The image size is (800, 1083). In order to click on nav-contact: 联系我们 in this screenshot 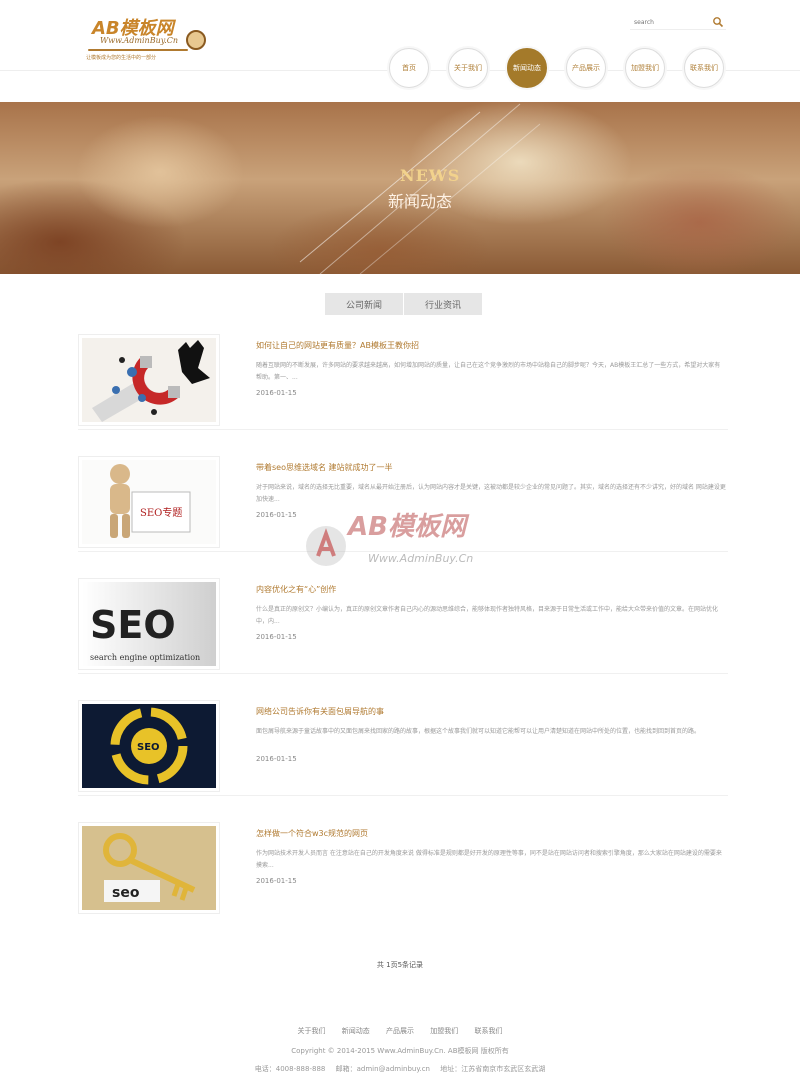, I will do `click(704, 68)`.